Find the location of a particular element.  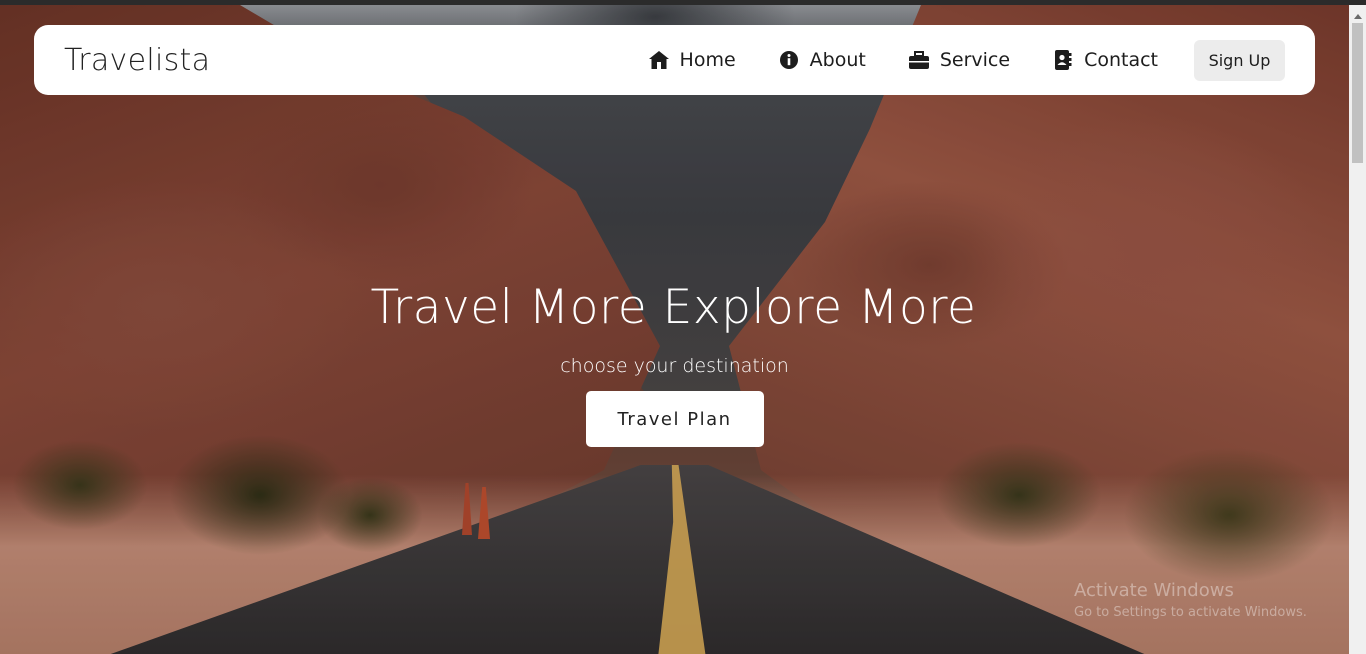

info-icon is located at coordinates (789, 60).